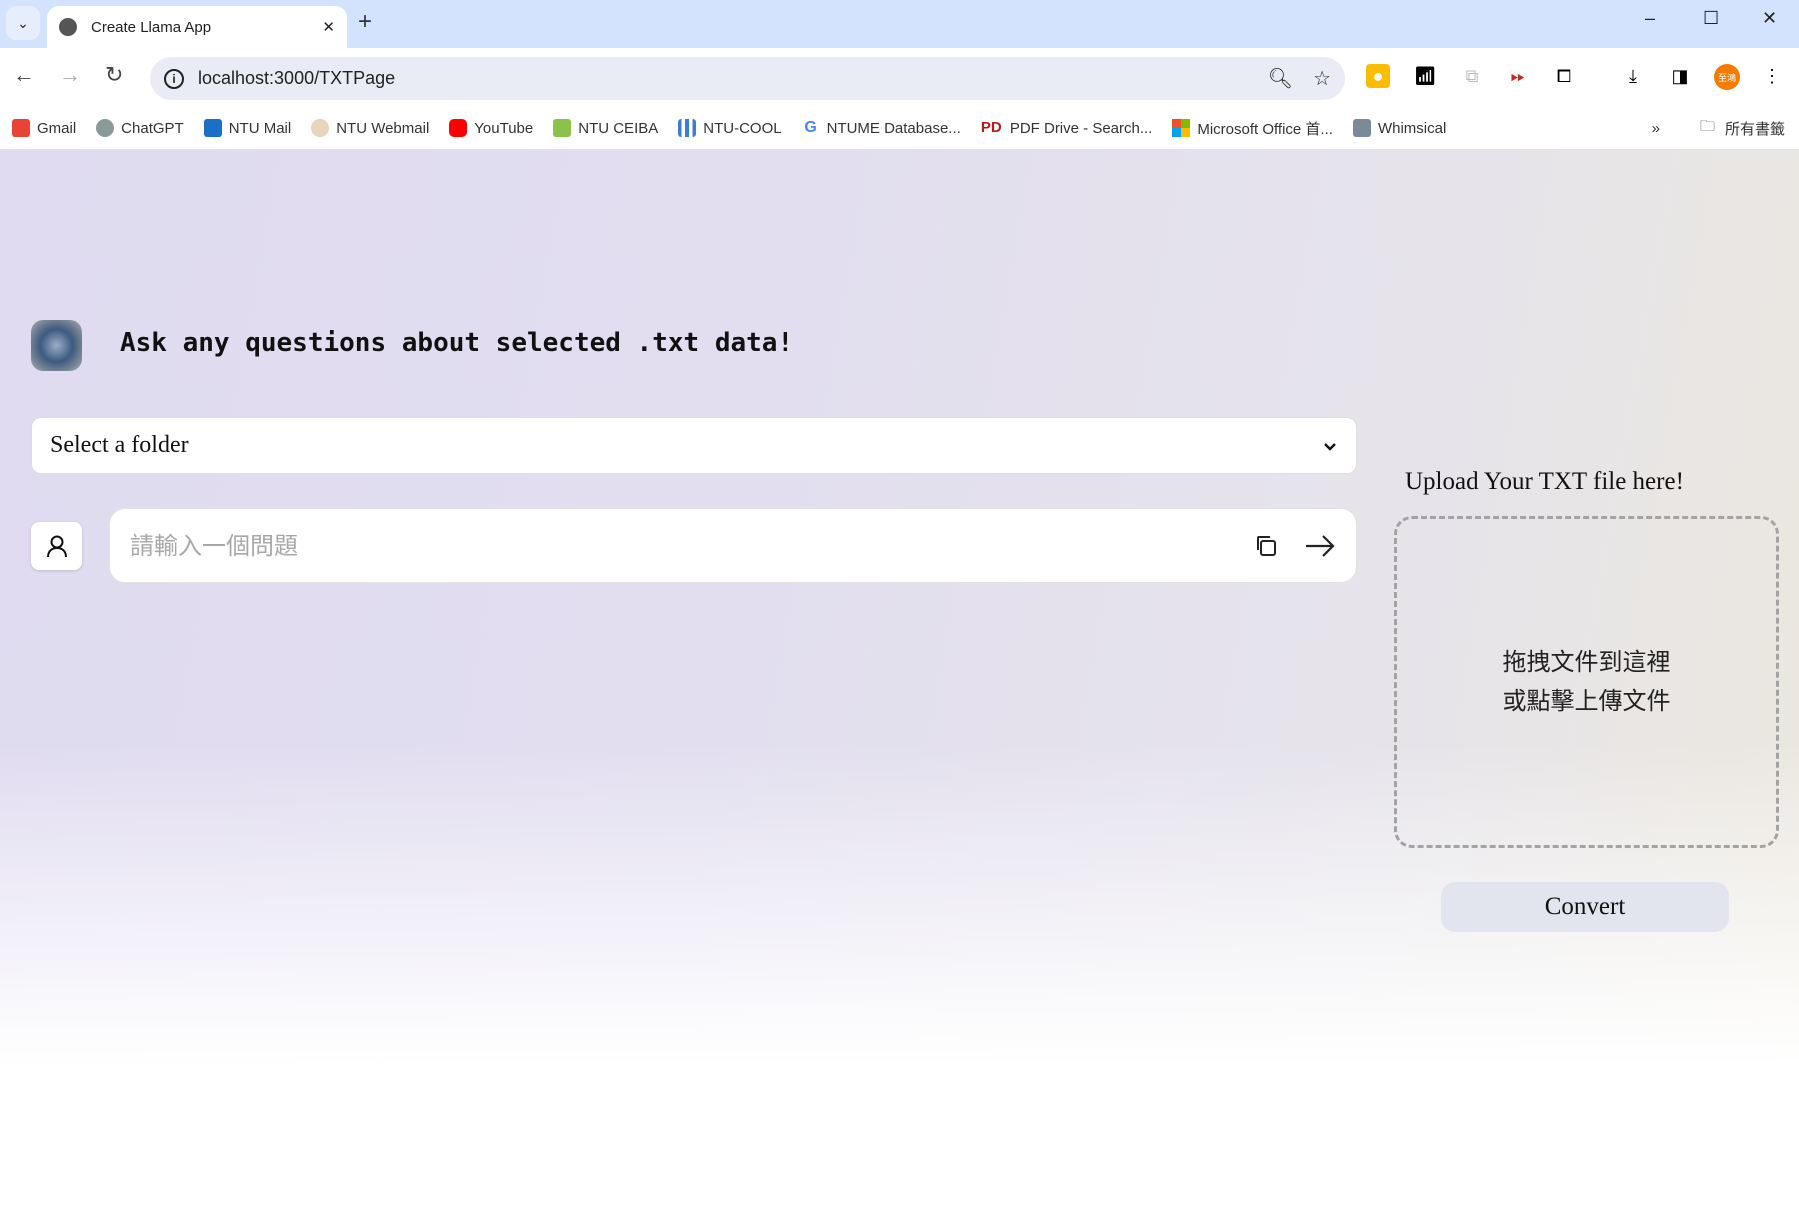 Image resolution: width=1799 pixels, height=1227 pixels. What do you see at coordinates (991, 127) in the screenshot?
I see `pdf-drive-icon: PD` at bounding box center [991, 127].